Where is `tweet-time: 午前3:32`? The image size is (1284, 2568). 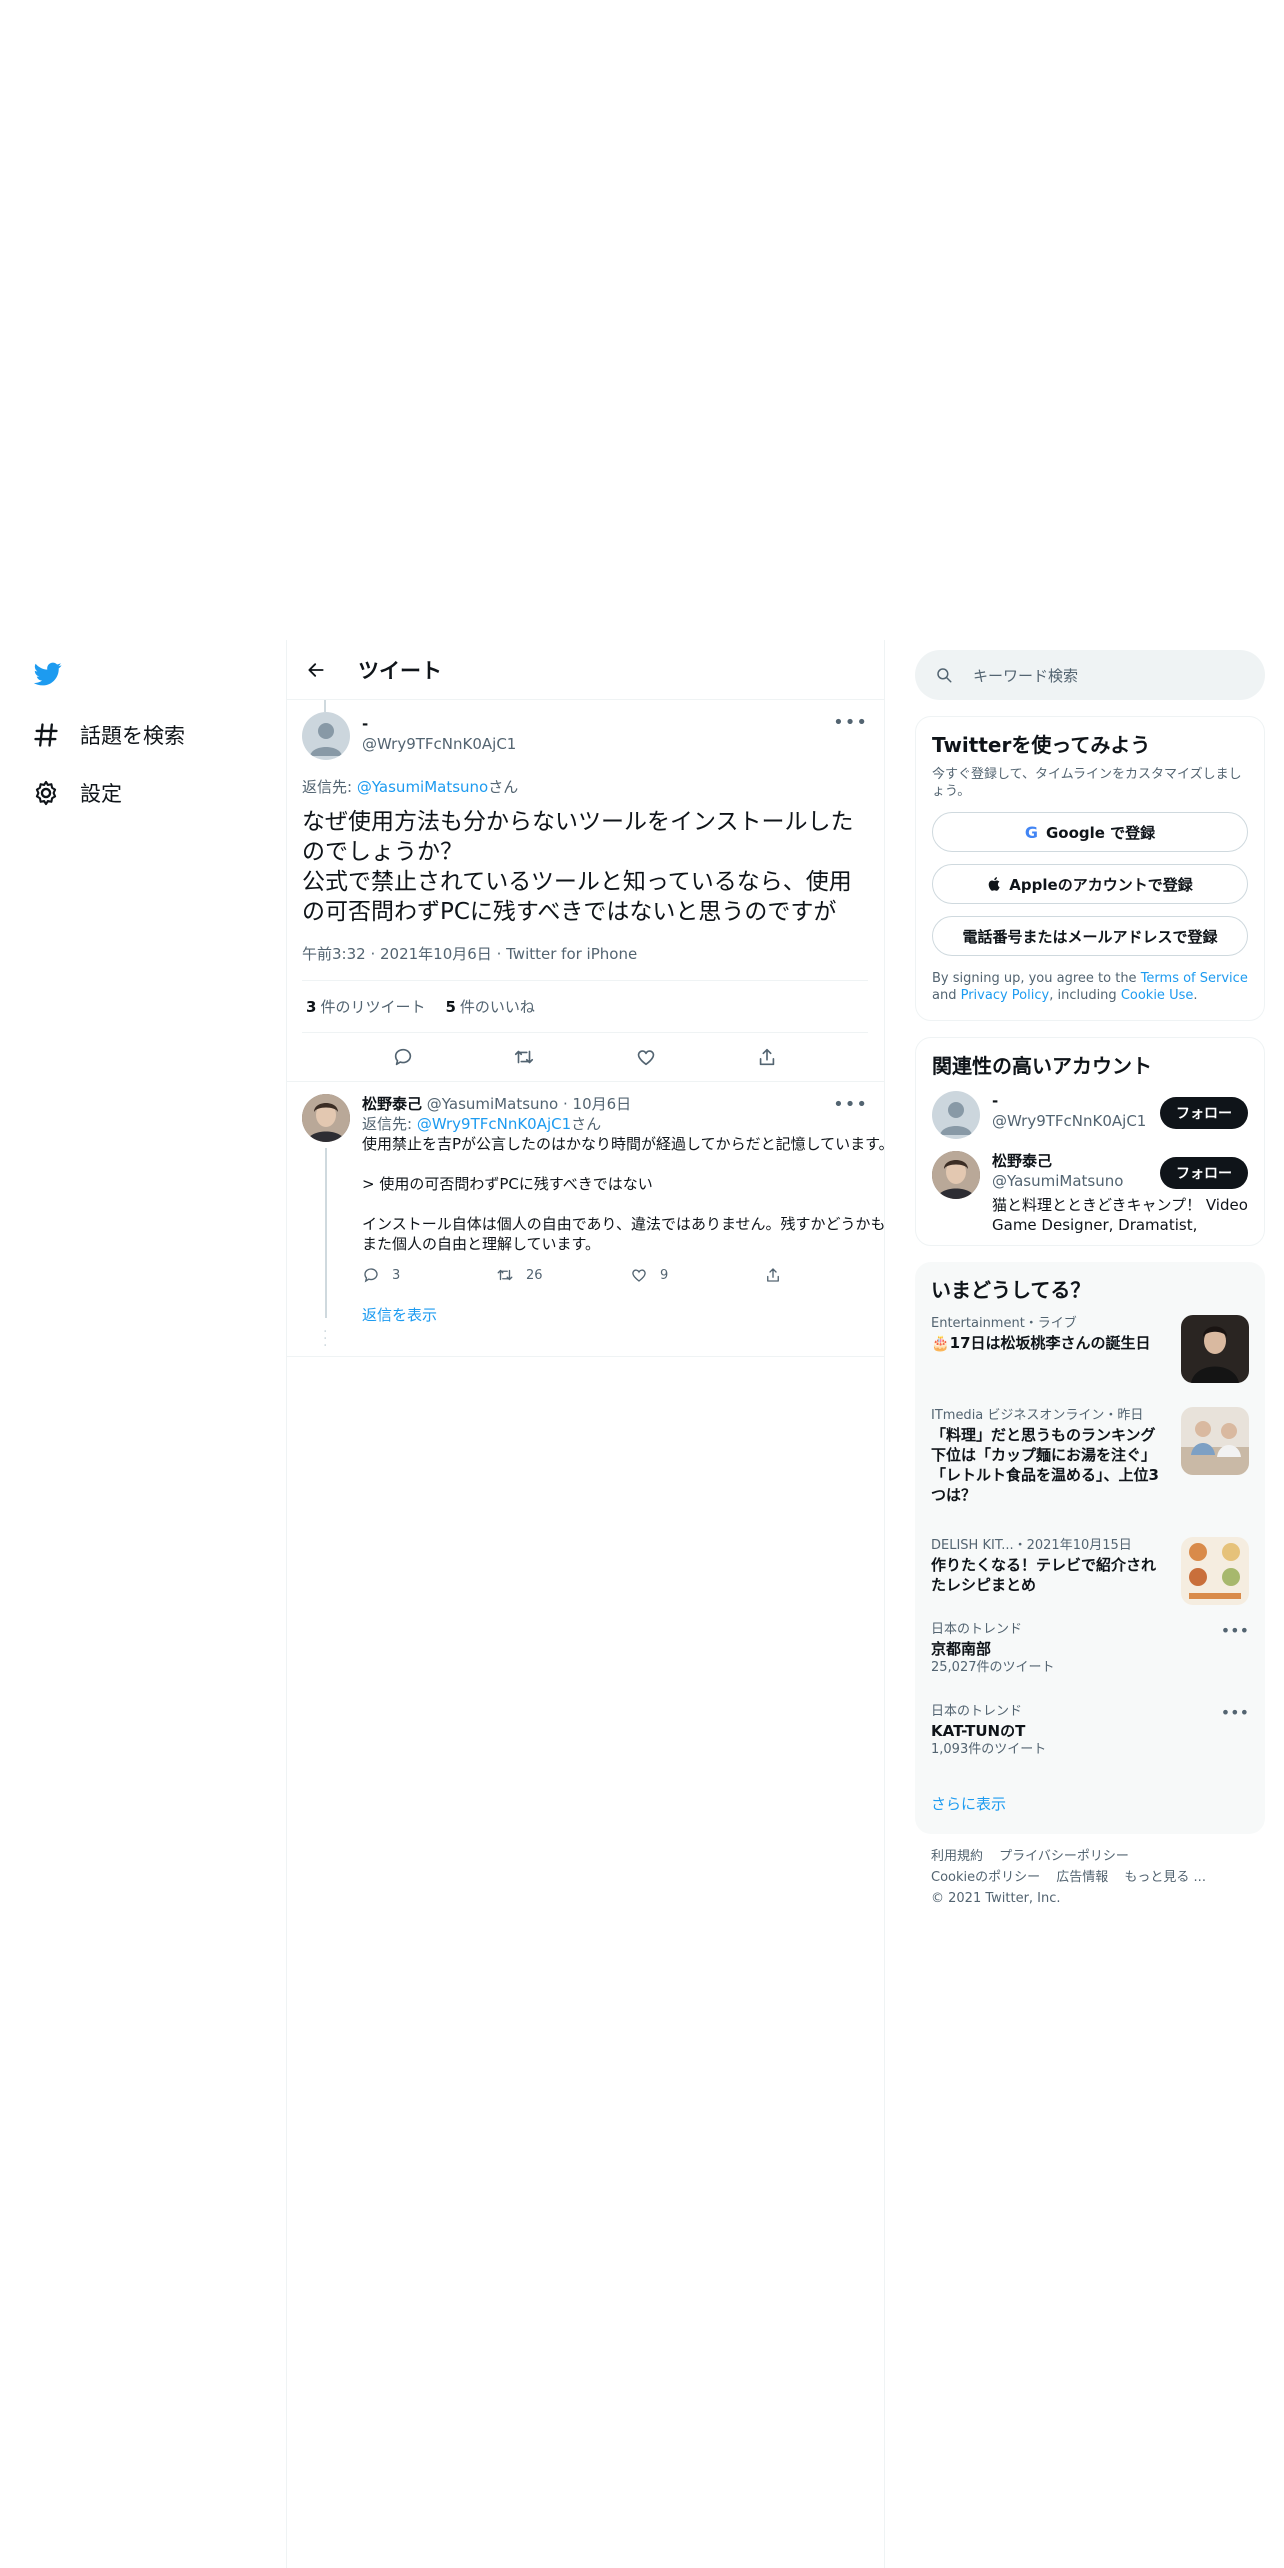 tweet-time: 午前3:32 is located at coordinates (334, 954).